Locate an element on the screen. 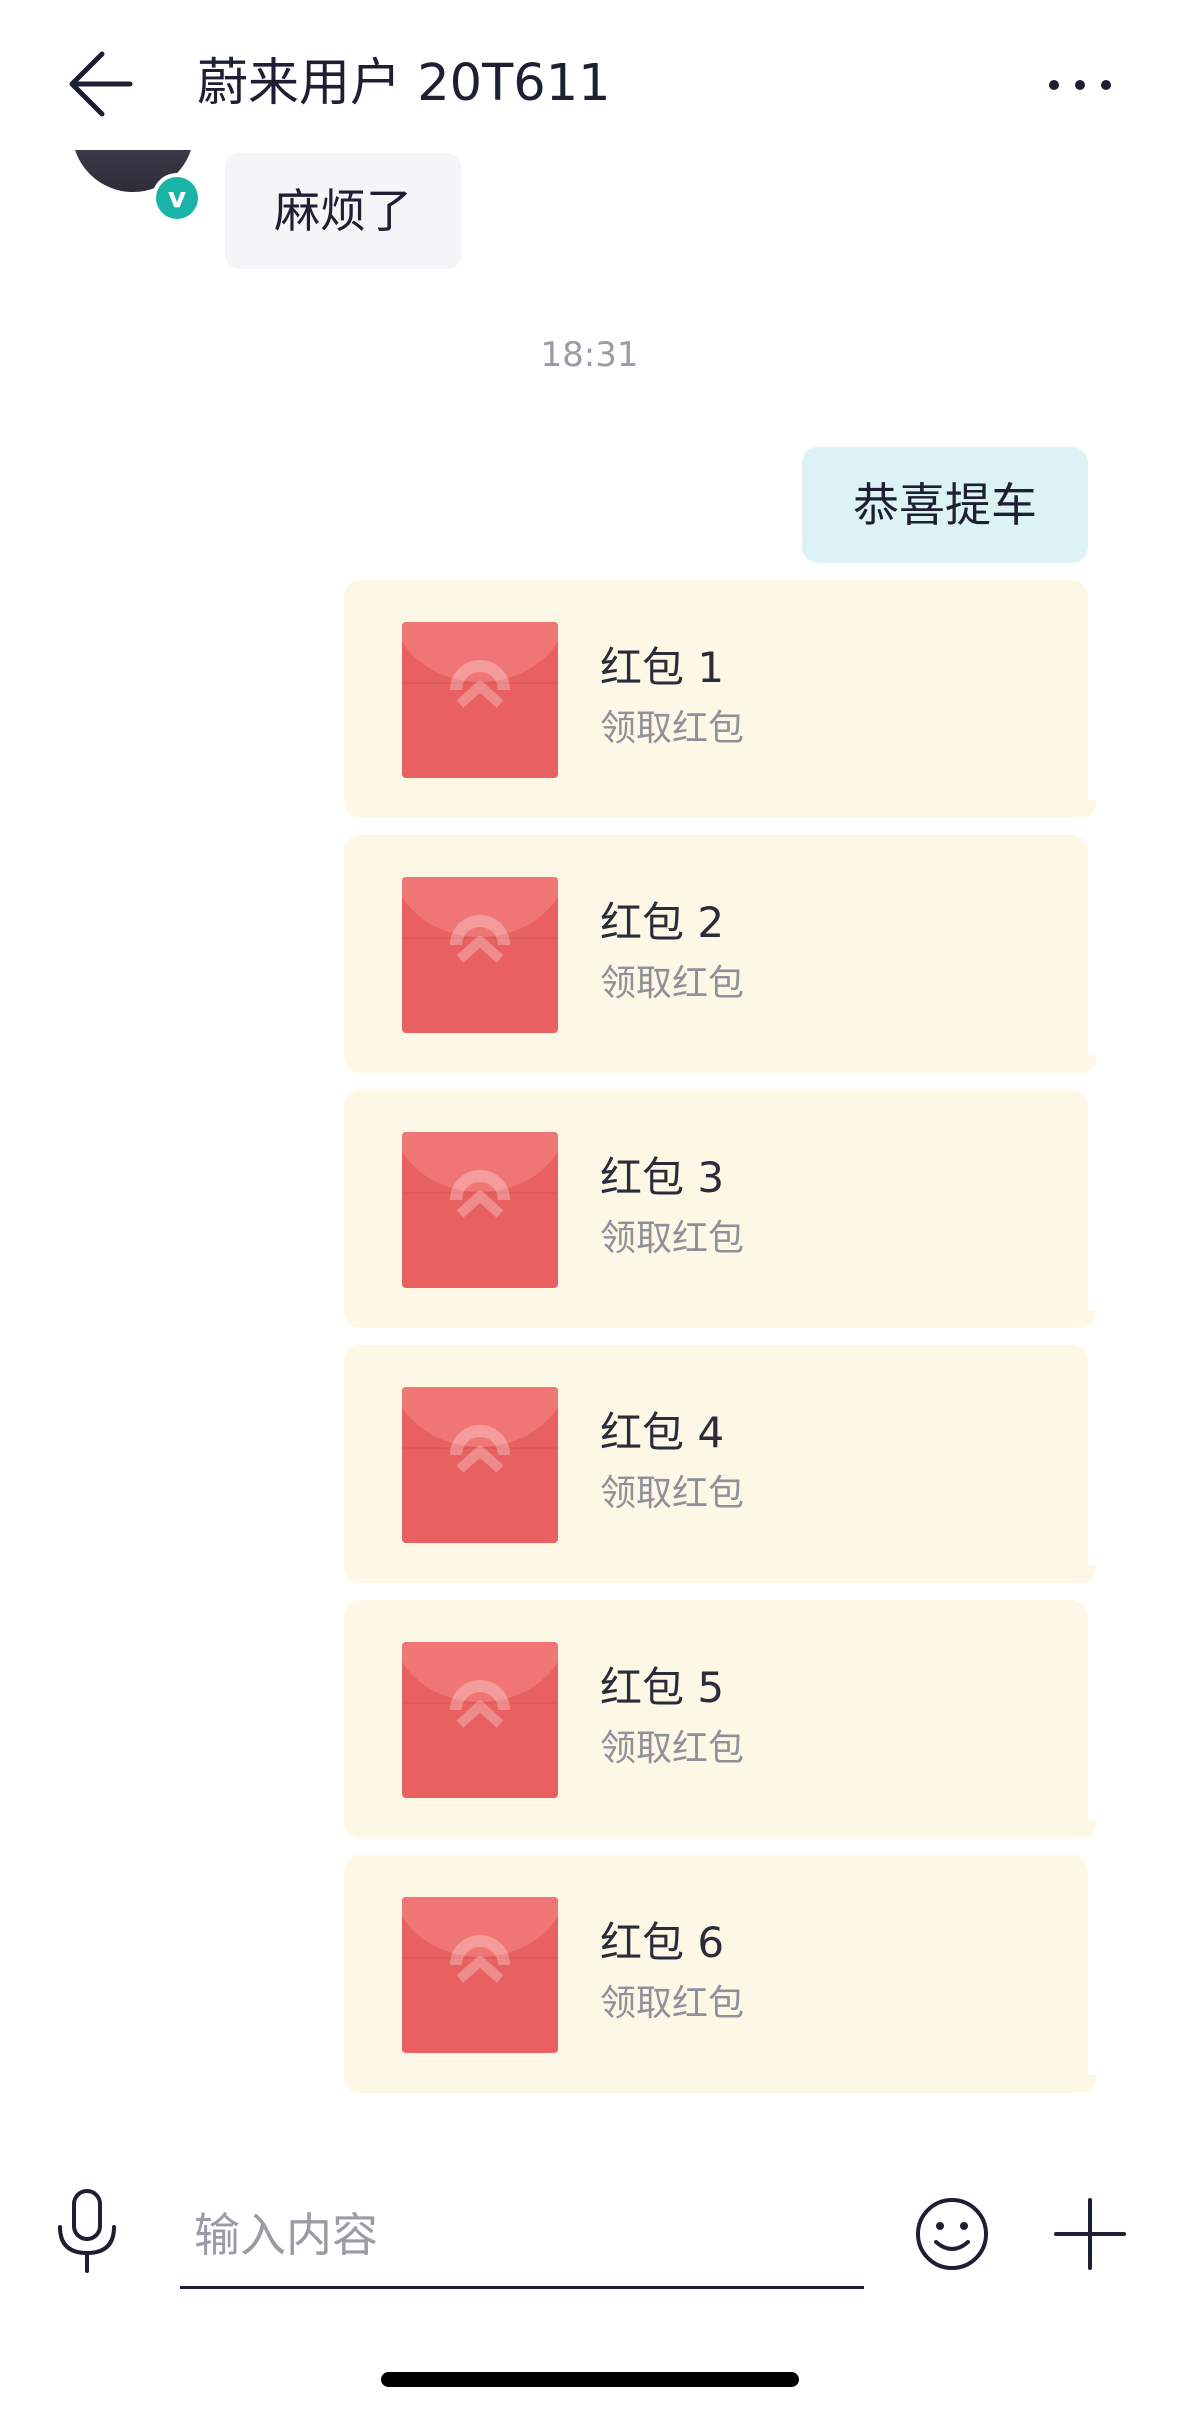 This screenshot has width=1179, height=2414. emoji-button is located at coordinates (952, 2234).